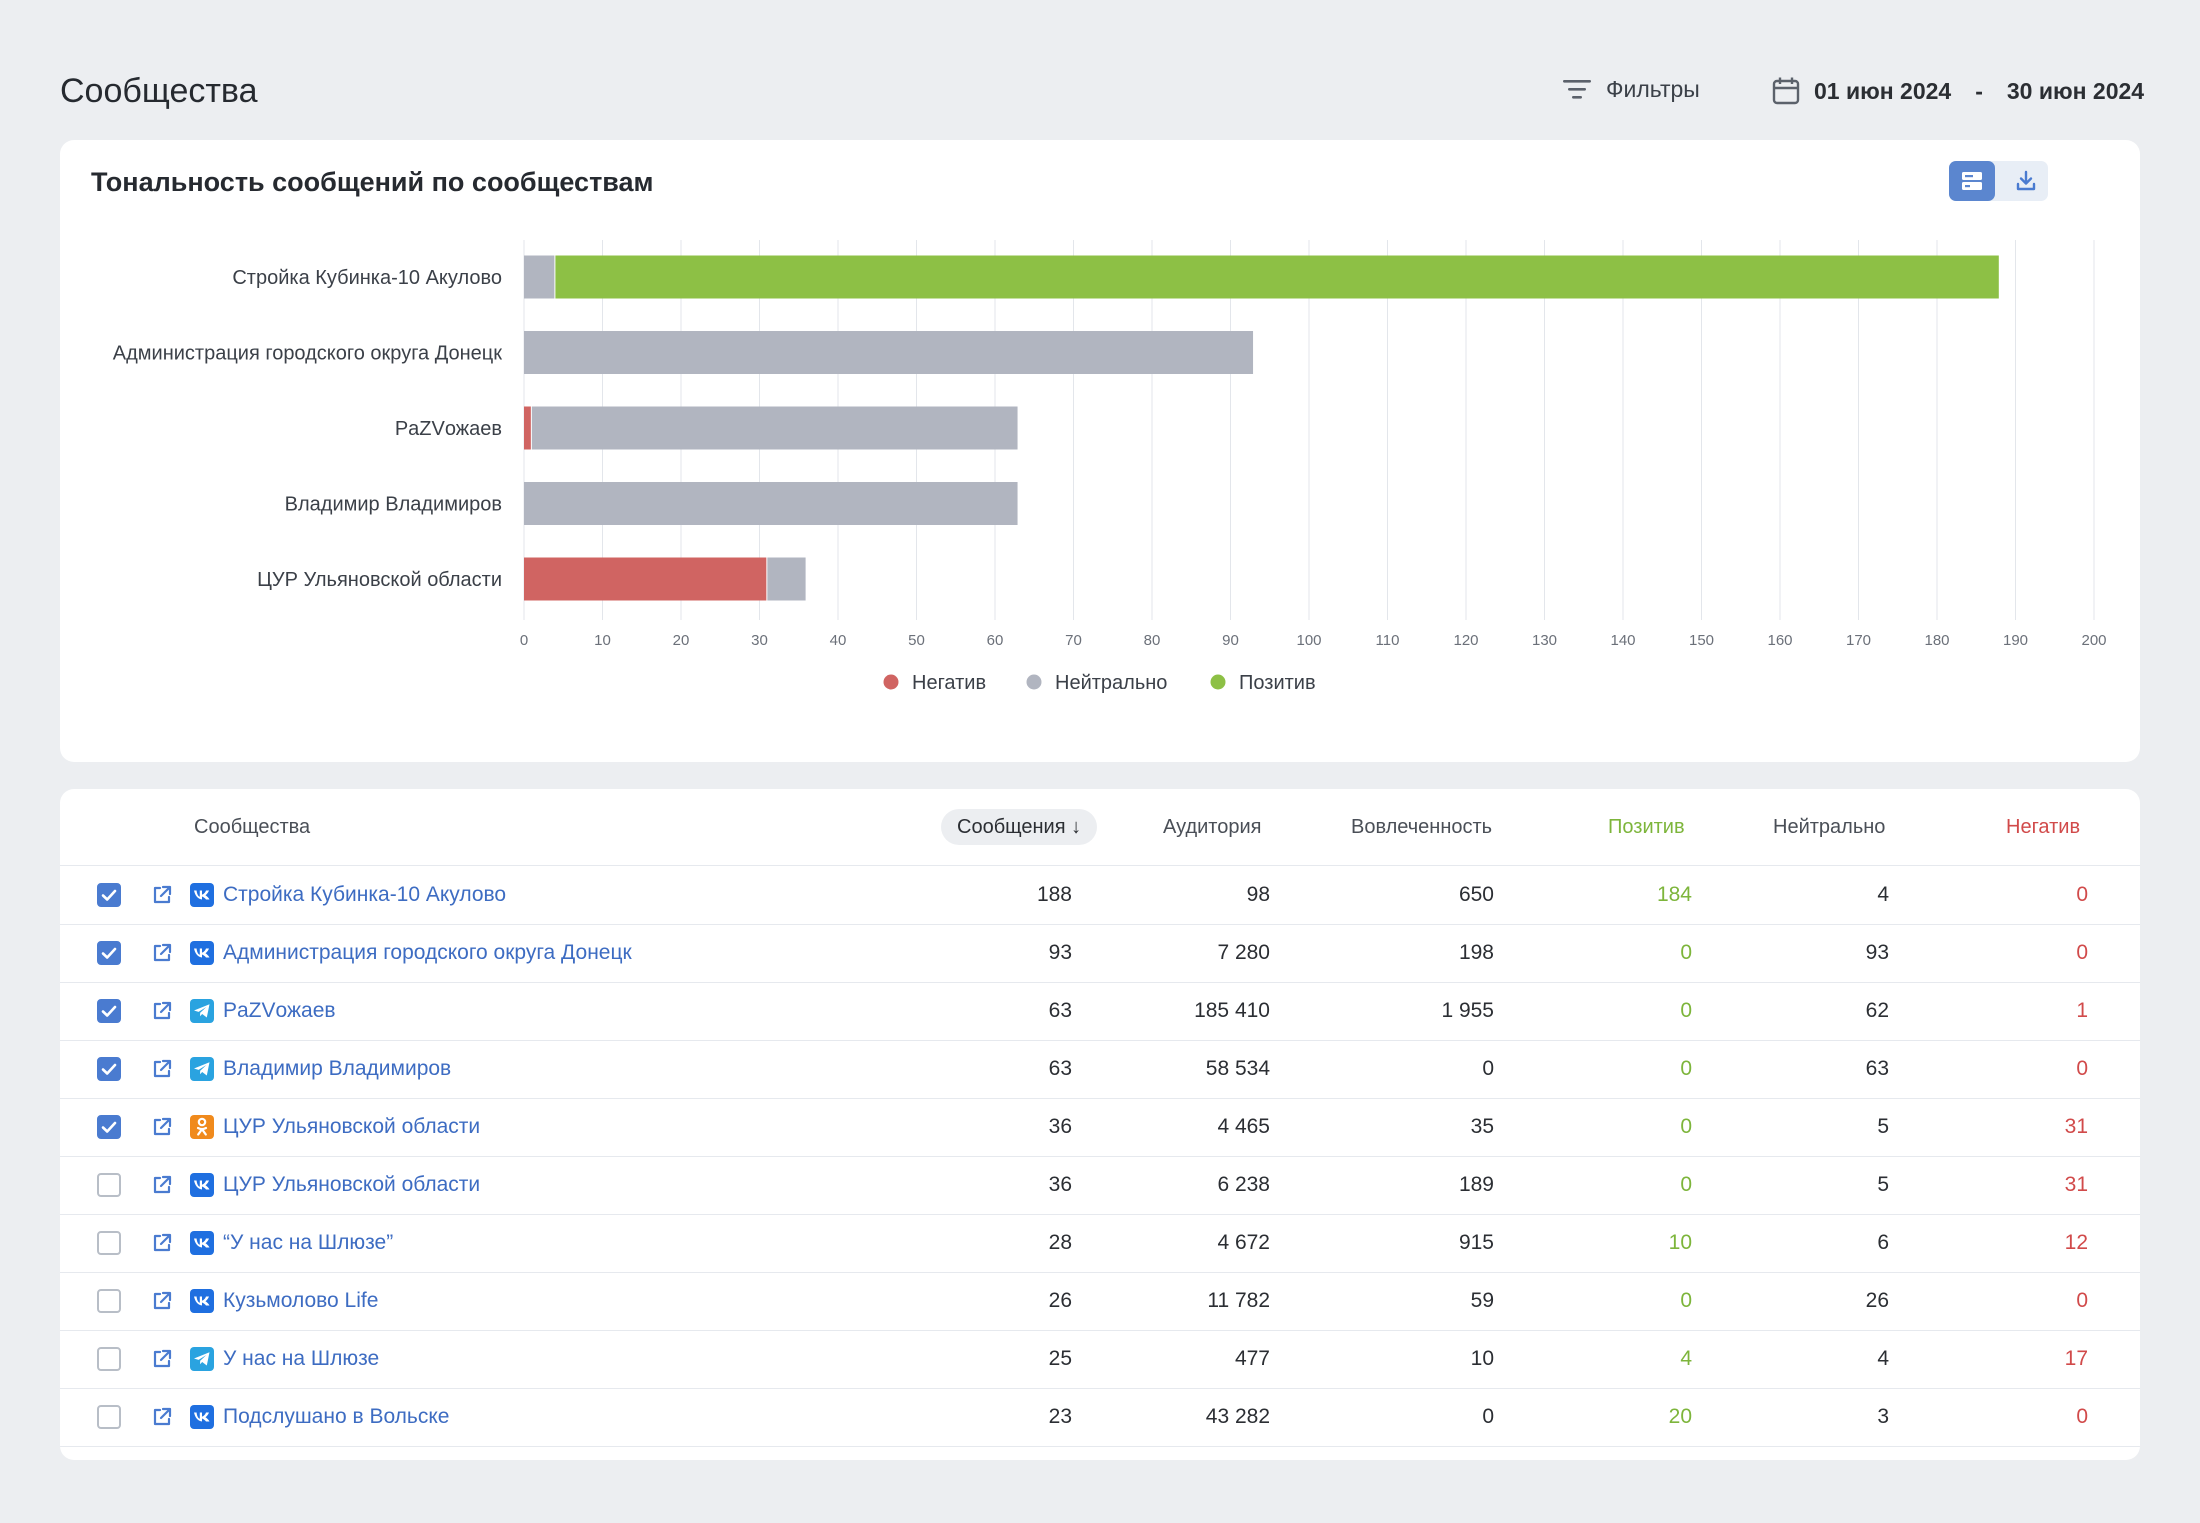 This screenshot has width=2200, height=1523. I want to click on bar-segment-Негатив, so click(645, 579).